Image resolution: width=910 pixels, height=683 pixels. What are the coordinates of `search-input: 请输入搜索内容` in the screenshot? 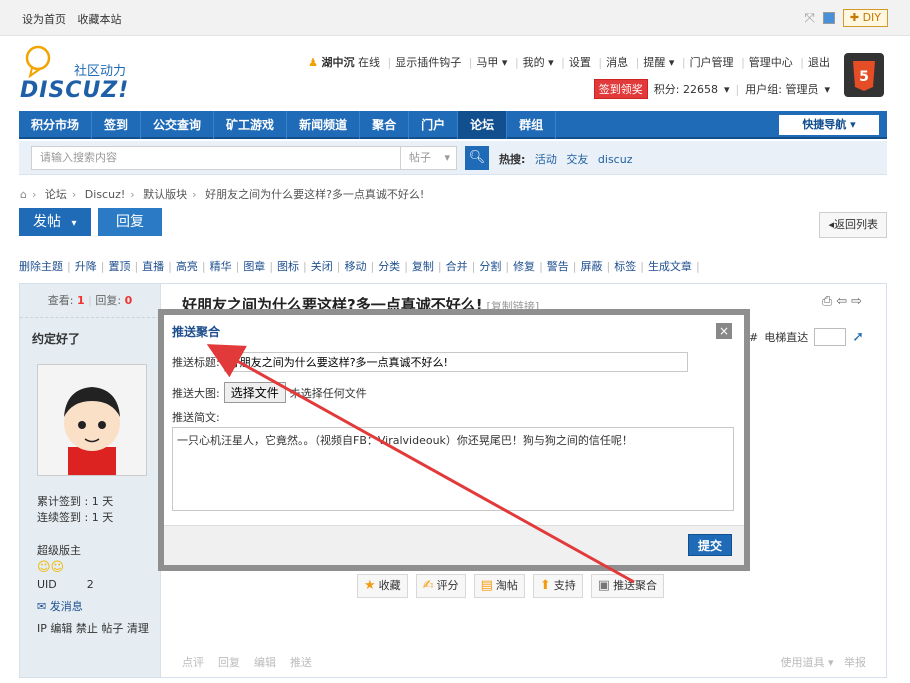 It's located at (216, 158).